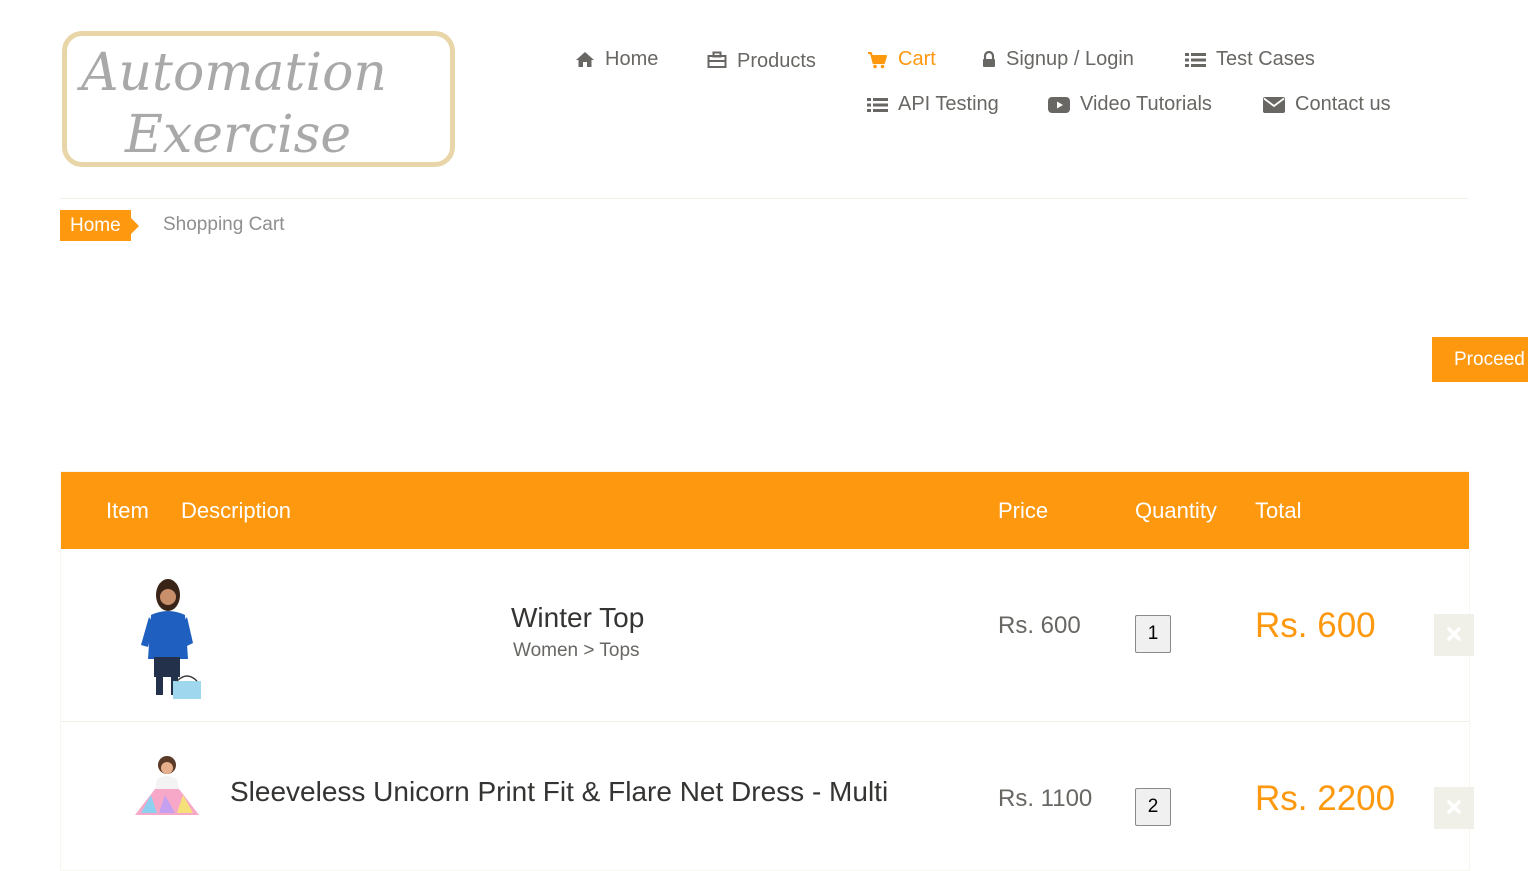 The width and height of the screenshot is (1528, 871). Describe the element at coordinates (717, 60) in the screenshot. I see `briefcase-icon` at that location.